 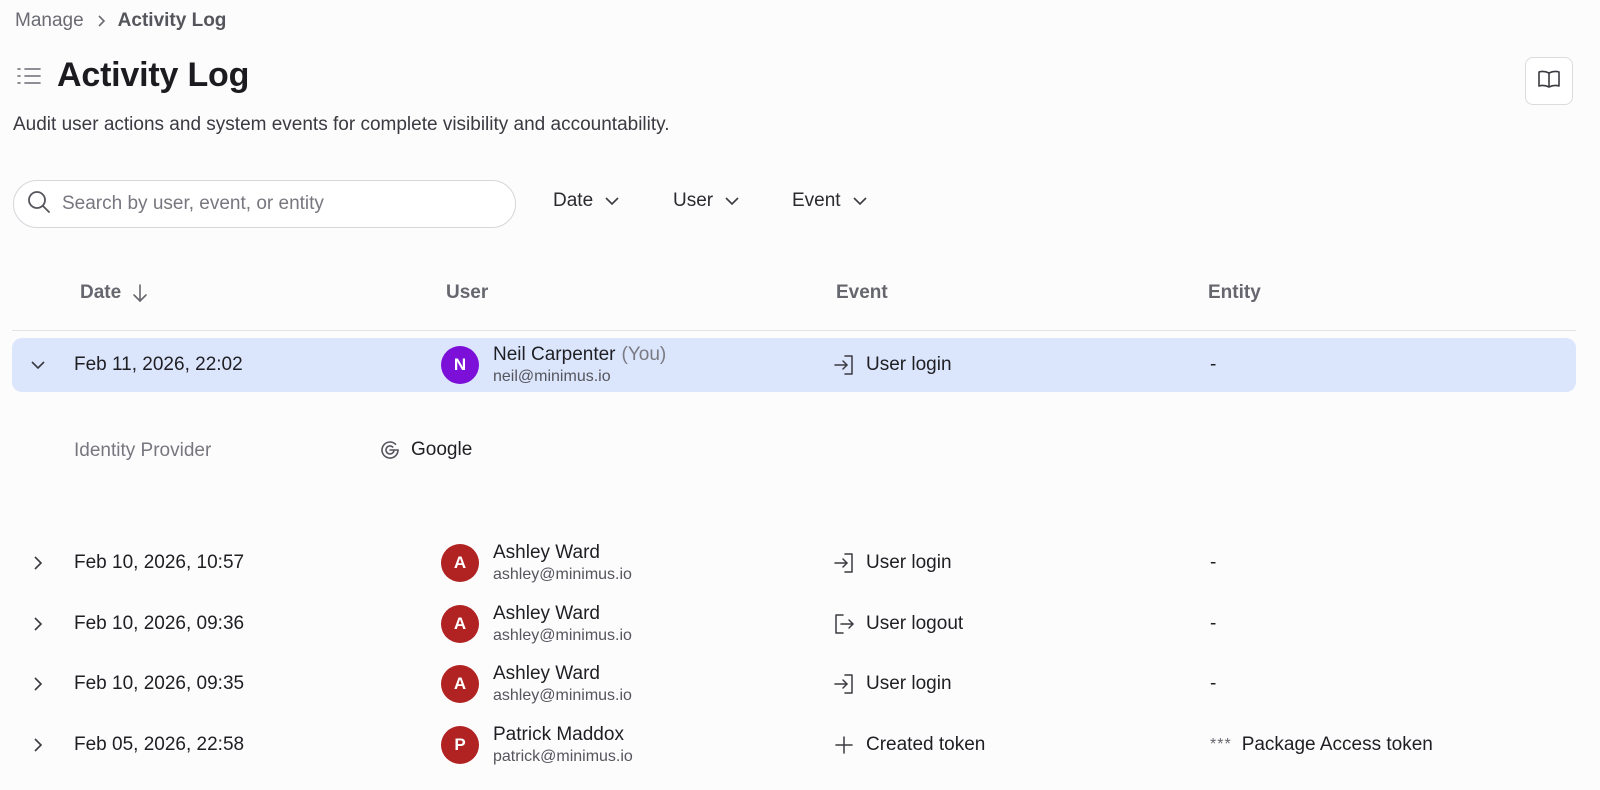 I want to click on token-mask: ***, so click(x=1221, y=744).